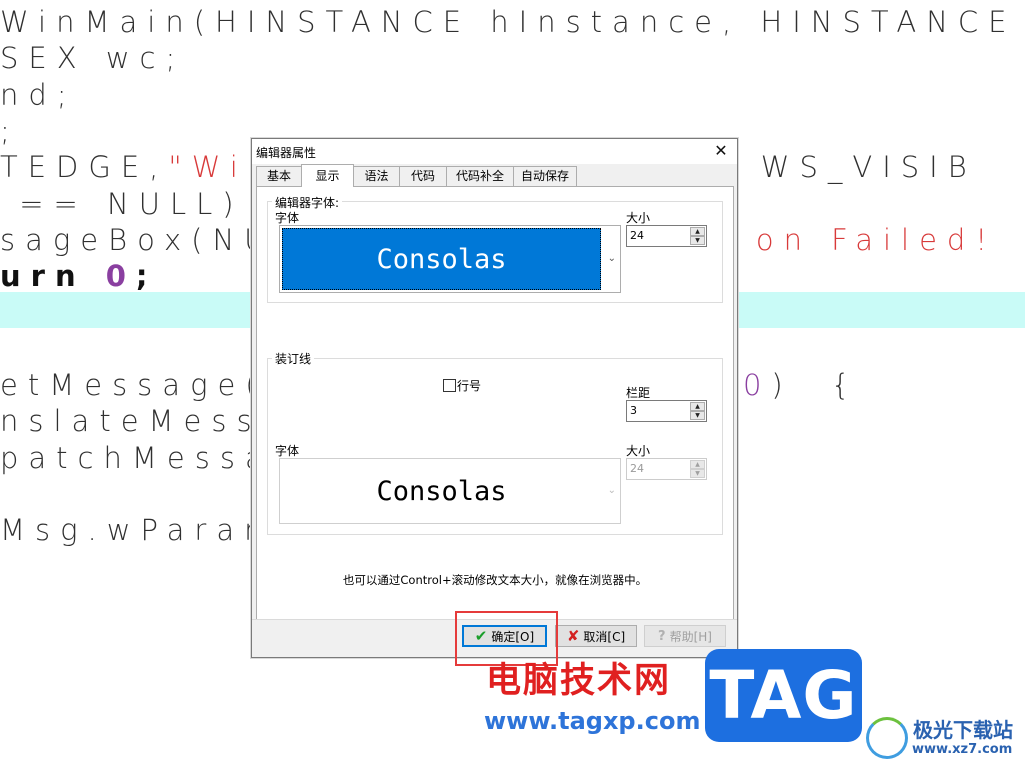 This screenshot has height=767, width=1025. What do you see at coordinates (637, 235) in the screenshot?
I see `font-size-value: 24` at bounding box center [637, 235].